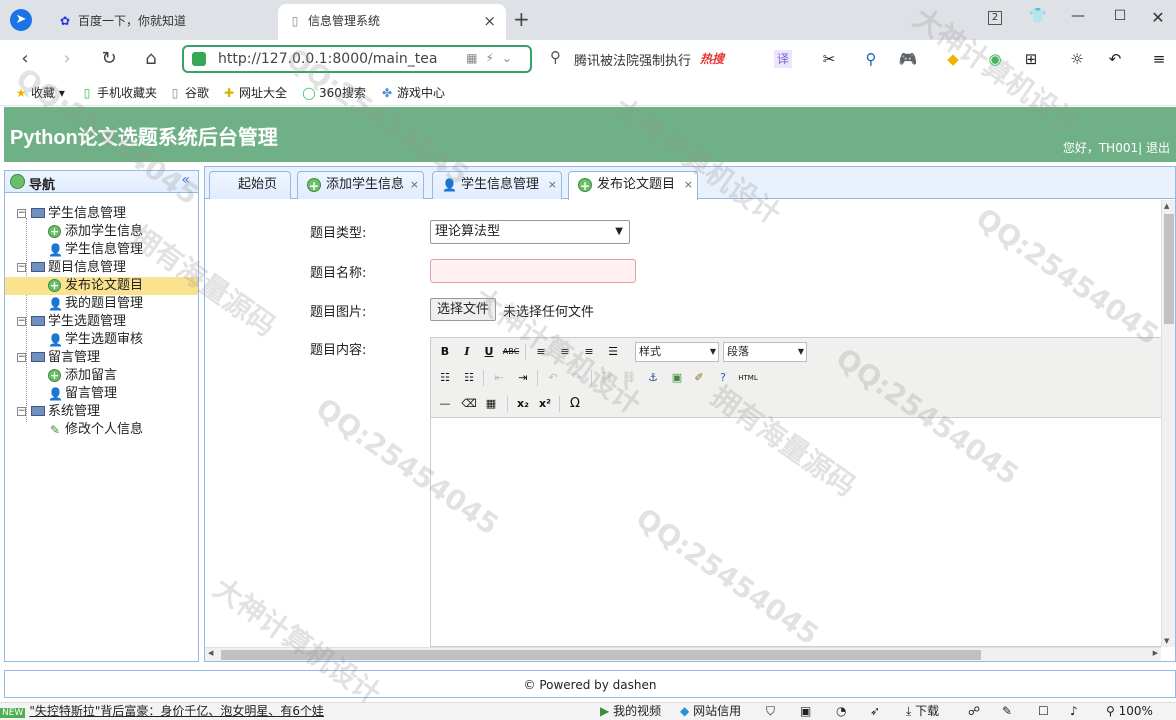 The height and width of the screenshot is (720, 1176). I want to click on tree-item-edit-profile: ✎ 修改个人信息, so click(101, 430).